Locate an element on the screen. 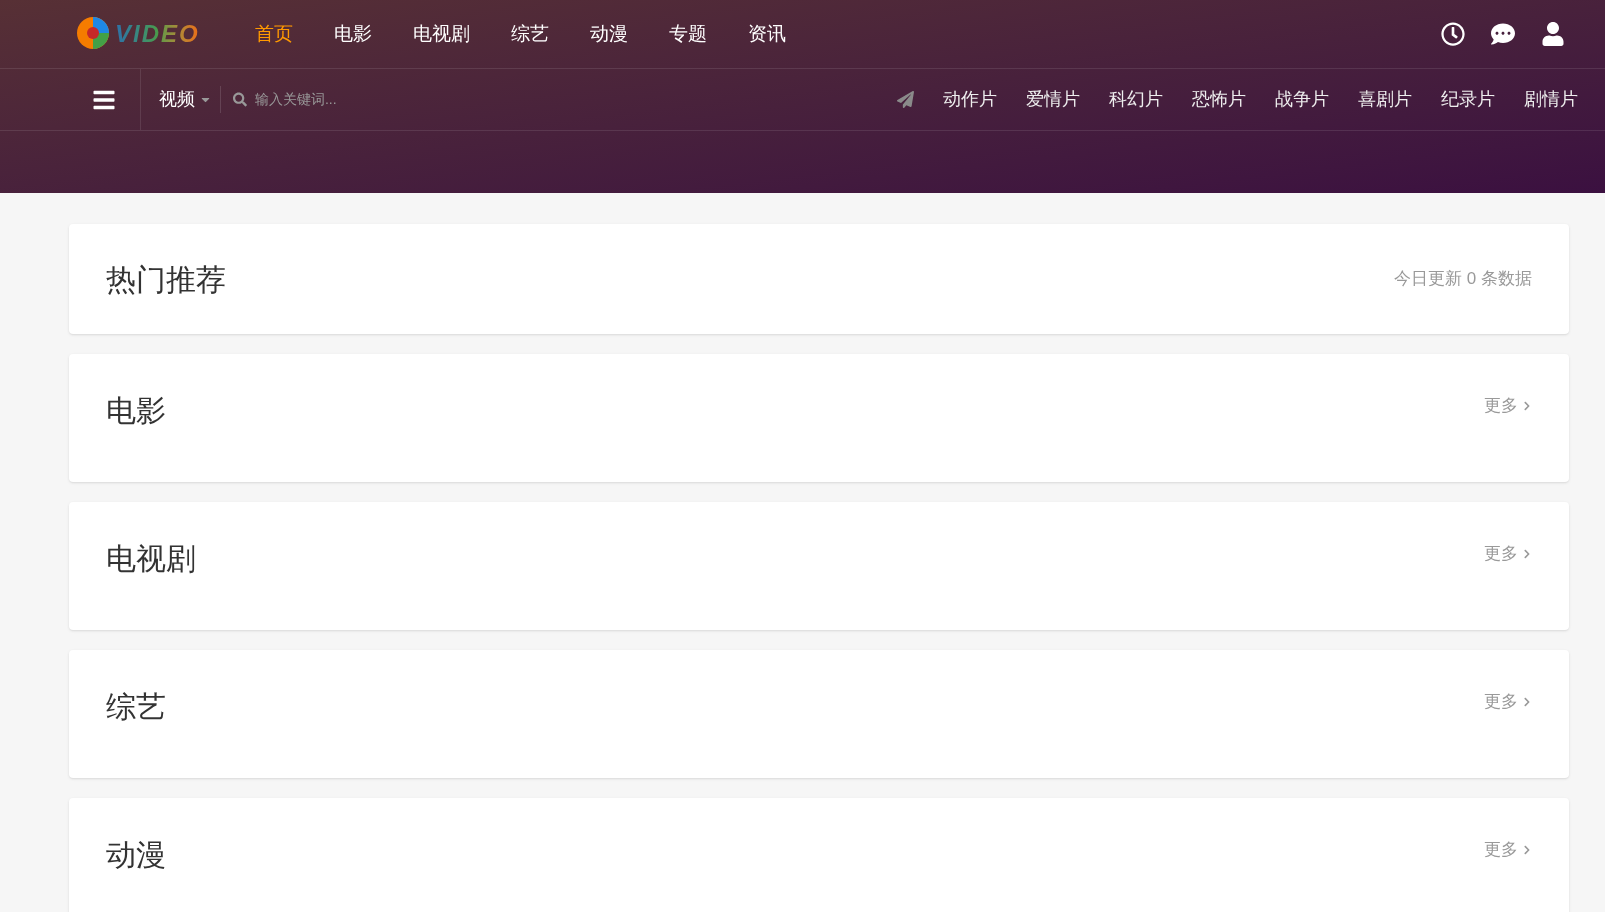 This screenshot has width=1605, height=912. section-title: 综艺 is located at coordinates (136, 707).